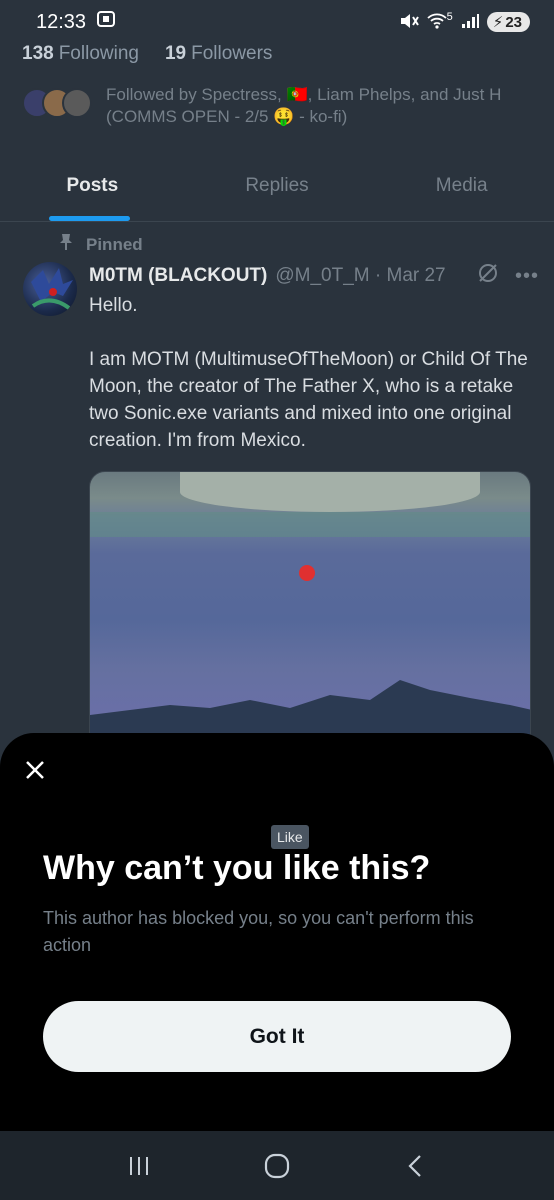 This screenshot has height=1200, width=554. I want to click on more-options-icon: •••, so click(527, 276).